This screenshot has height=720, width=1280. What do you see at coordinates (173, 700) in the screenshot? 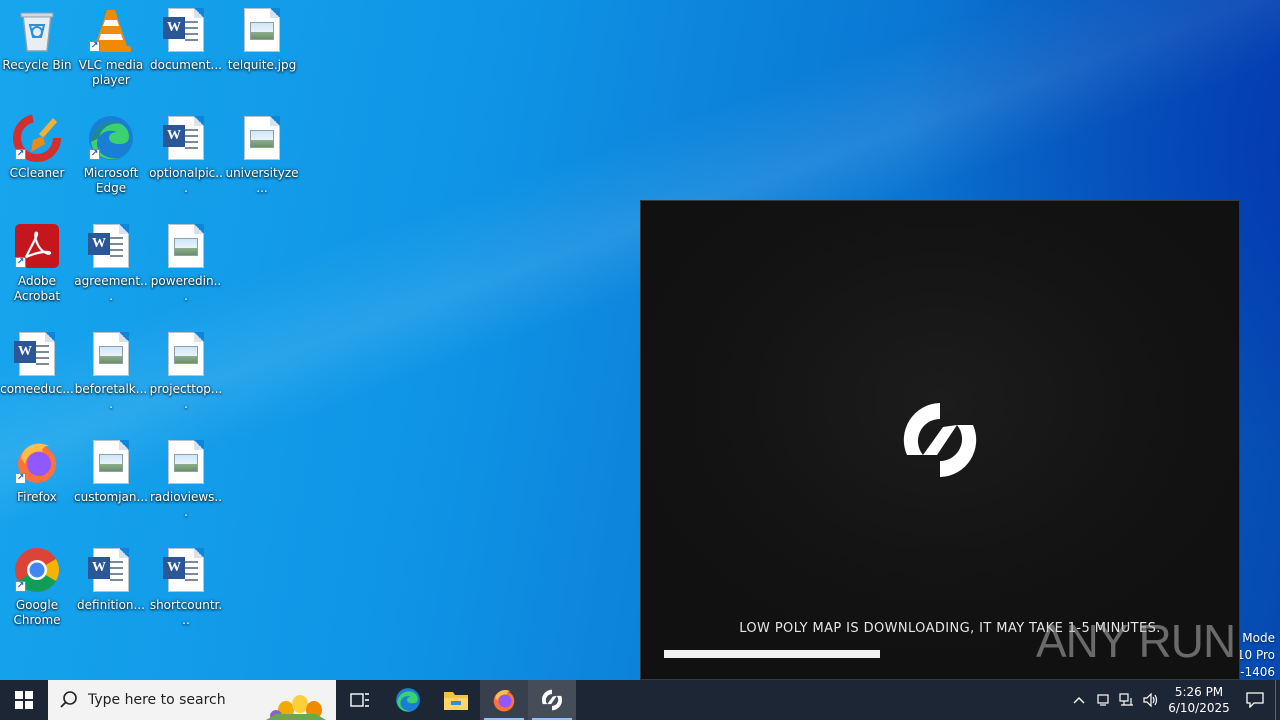
I see `search-input` at bounding box center [173, 700].